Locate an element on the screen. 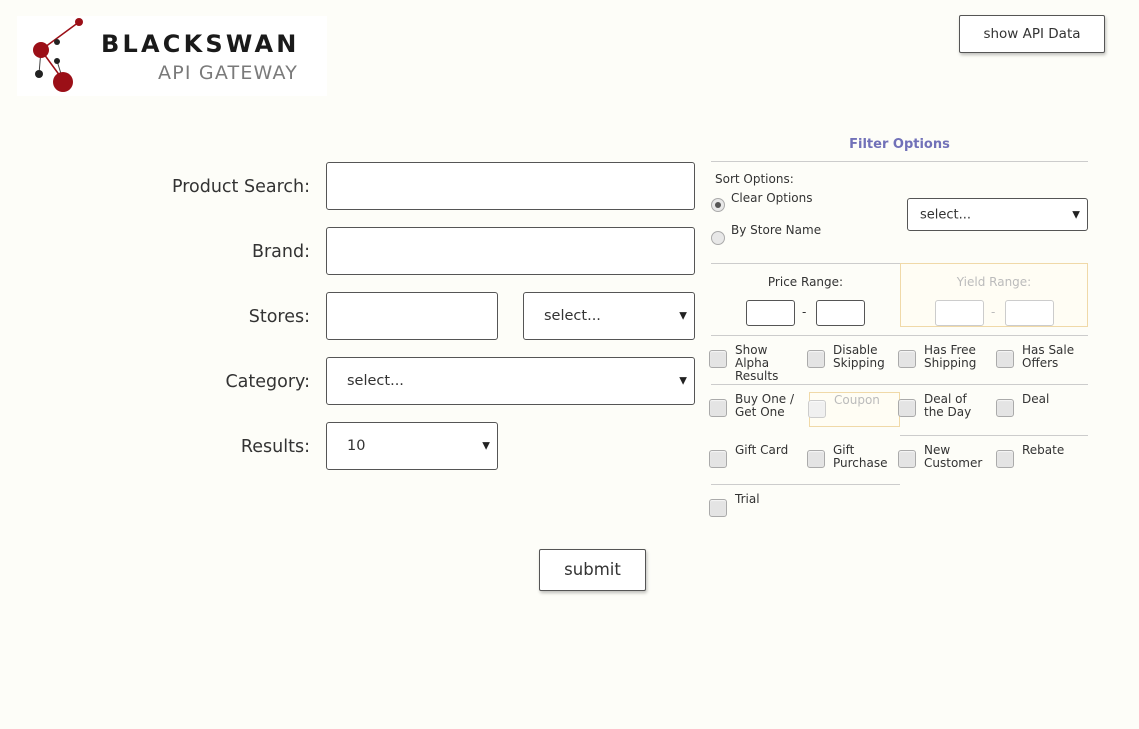 The width and height of the screenshot is (1139, 729). checkbox-gift-card is located at coordinates (718, 459).